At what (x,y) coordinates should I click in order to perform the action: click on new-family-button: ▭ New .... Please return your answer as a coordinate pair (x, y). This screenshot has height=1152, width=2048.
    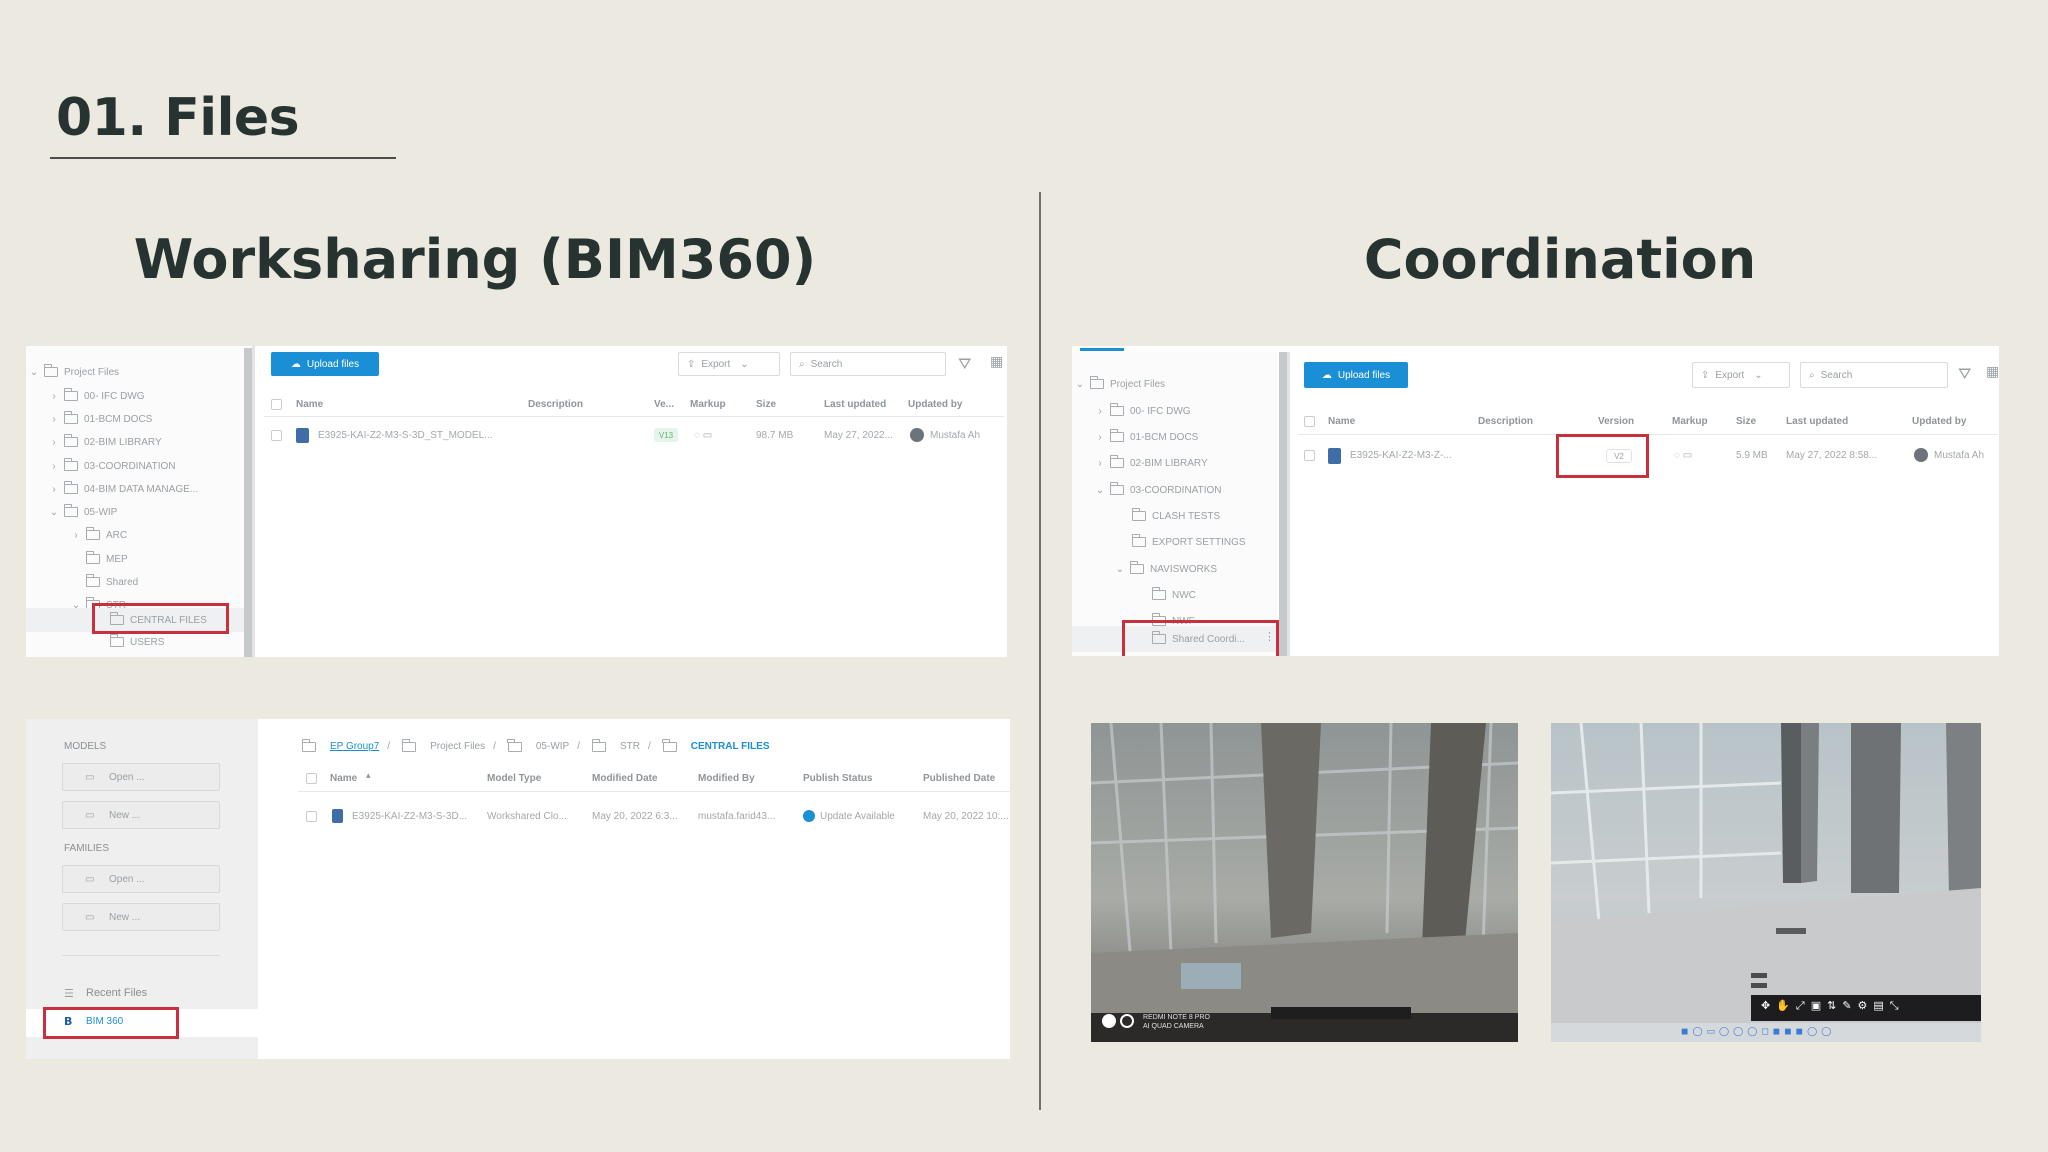
    Looking at the image, I should click on (141, 917).